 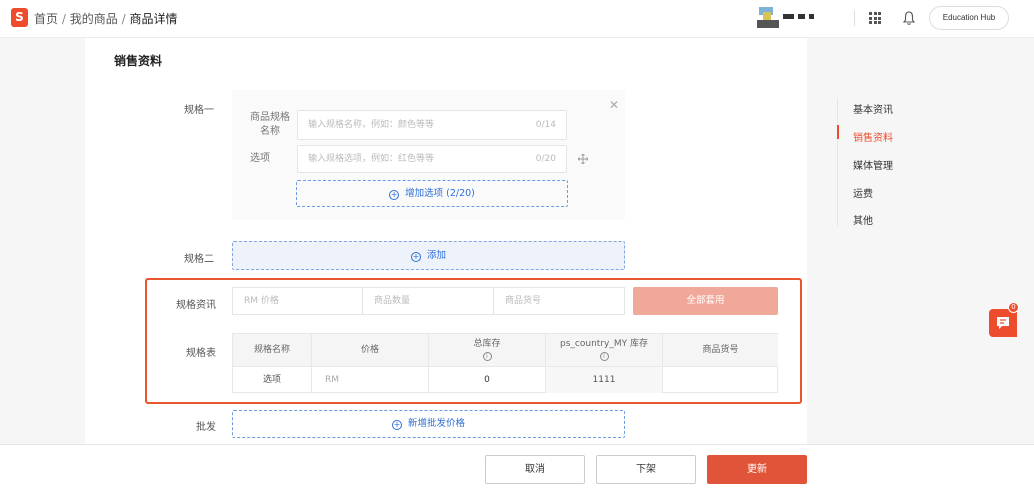 I want to click on total-stock-header: 总库存, so click(x=487, y=344).